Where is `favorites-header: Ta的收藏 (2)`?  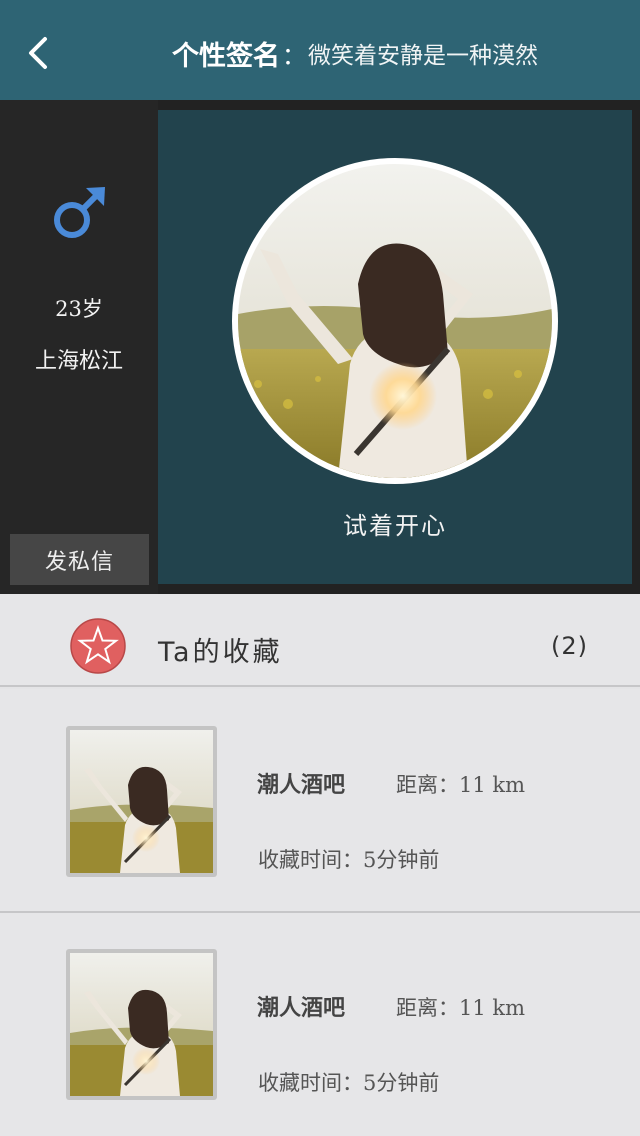
favorites-header: Ta的收藏 (2) is located at coordinates (320, 640).